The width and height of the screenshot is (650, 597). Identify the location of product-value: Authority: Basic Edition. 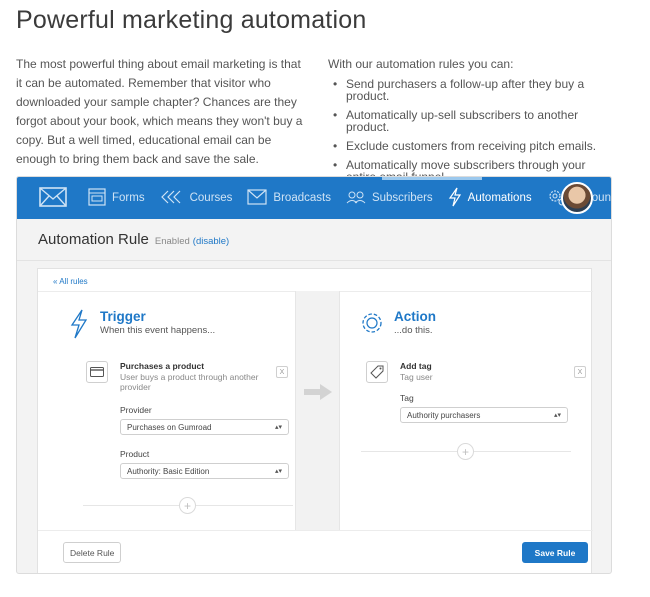
(168, 471).